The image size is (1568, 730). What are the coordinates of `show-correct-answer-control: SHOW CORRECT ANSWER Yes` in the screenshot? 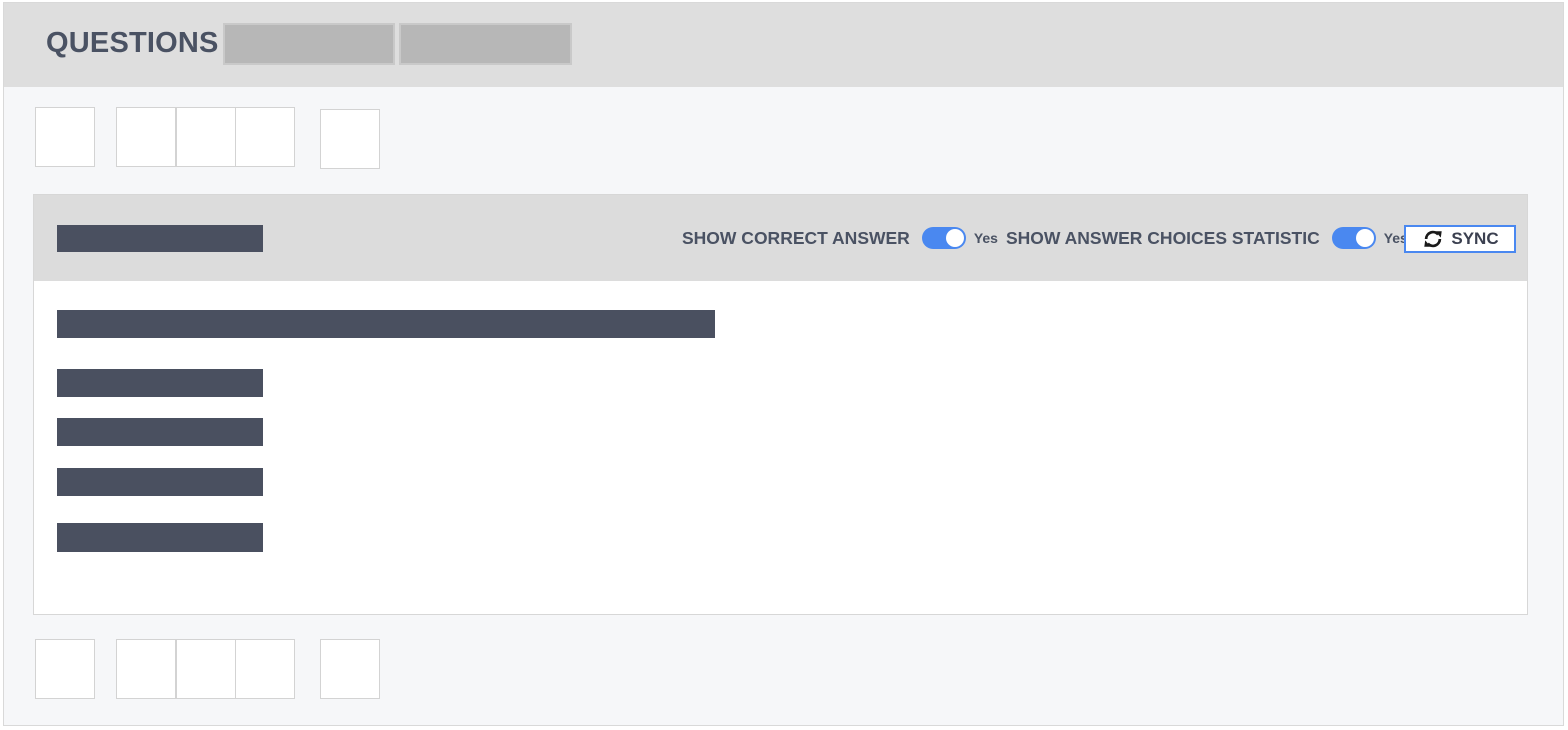 It's located at (840, 238).